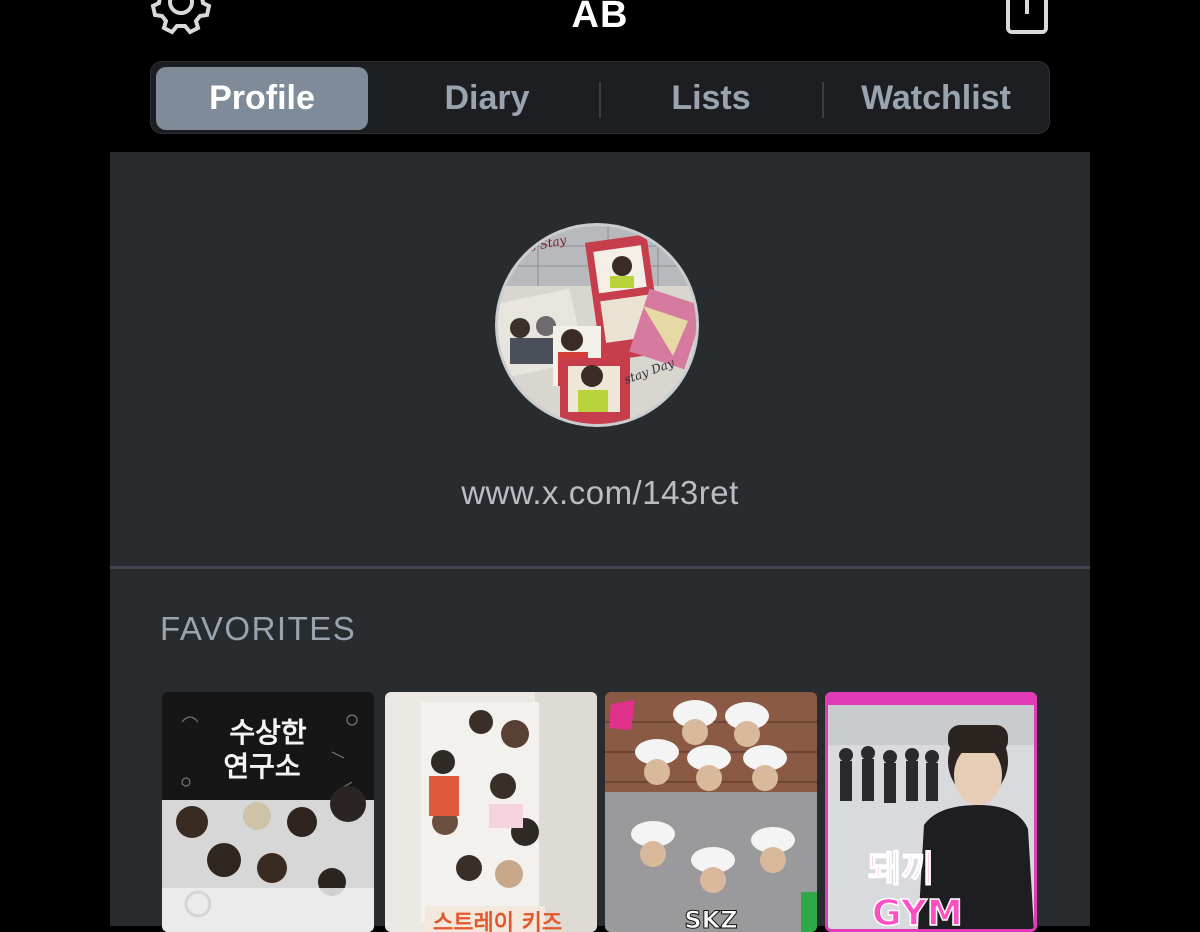 The height and width of the screenshot is (932, 1200). Describe the element at coordinates (497, 921) in the screenshot. I see `poster-title: 스트레이 키즈` at that location.